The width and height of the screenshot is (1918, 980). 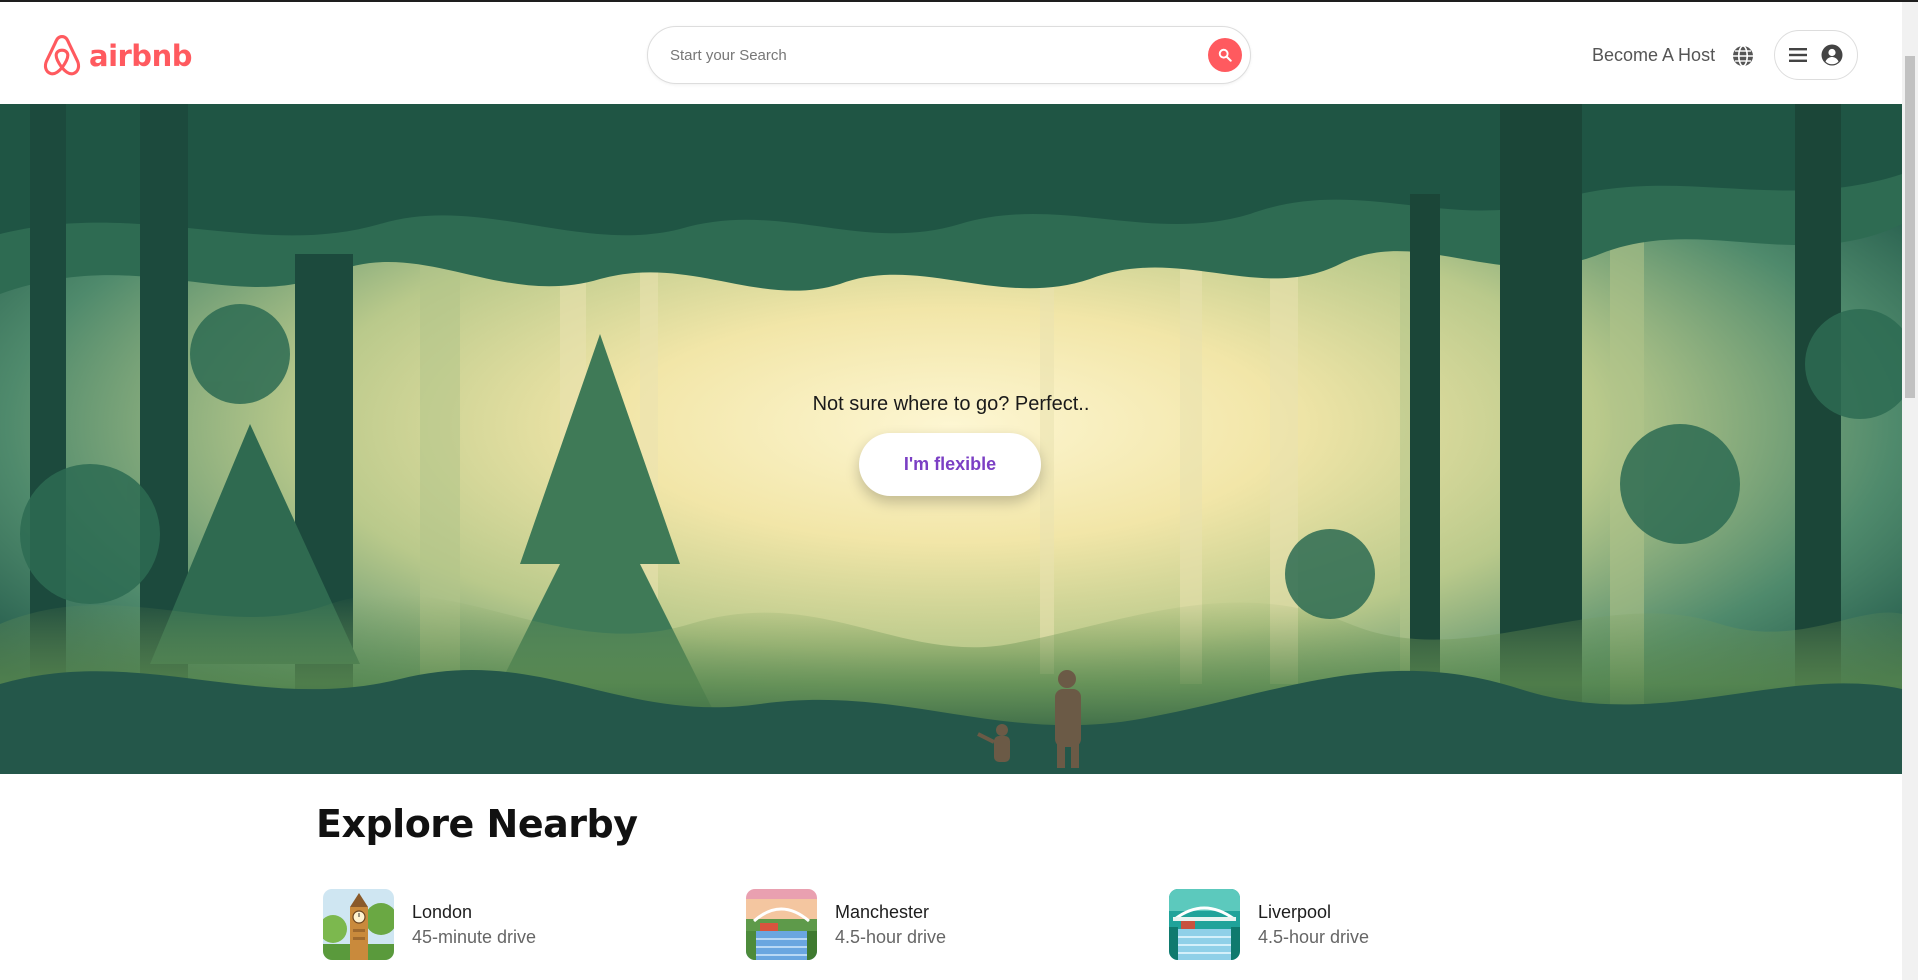 I want to click on bridge-sunset-thumbnail, so click(x=781, y=924).